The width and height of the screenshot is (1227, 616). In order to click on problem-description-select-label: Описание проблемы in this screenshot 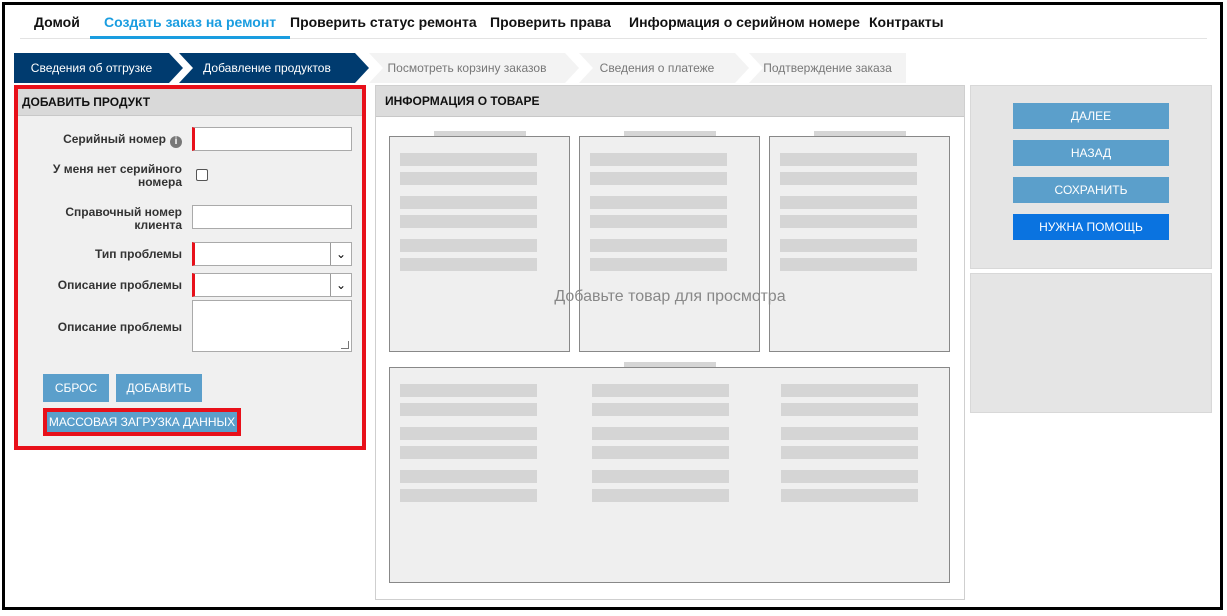, I will do `click(119, 285)`.